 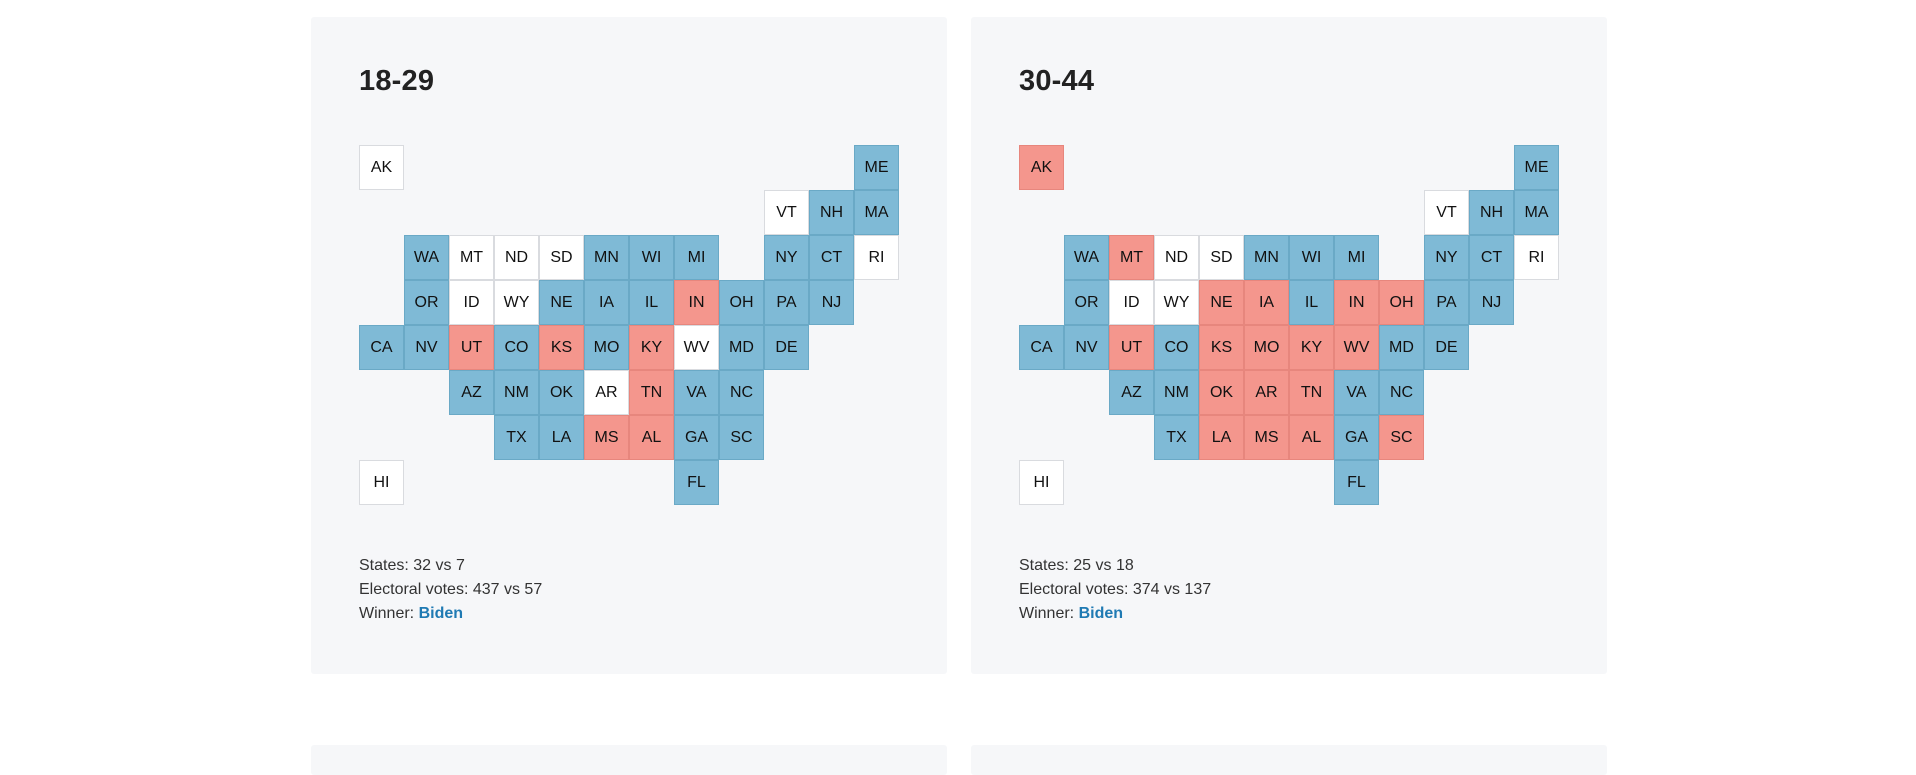 I want to click on electoral-value: 437 vs 57, so click(x=507, y=589).